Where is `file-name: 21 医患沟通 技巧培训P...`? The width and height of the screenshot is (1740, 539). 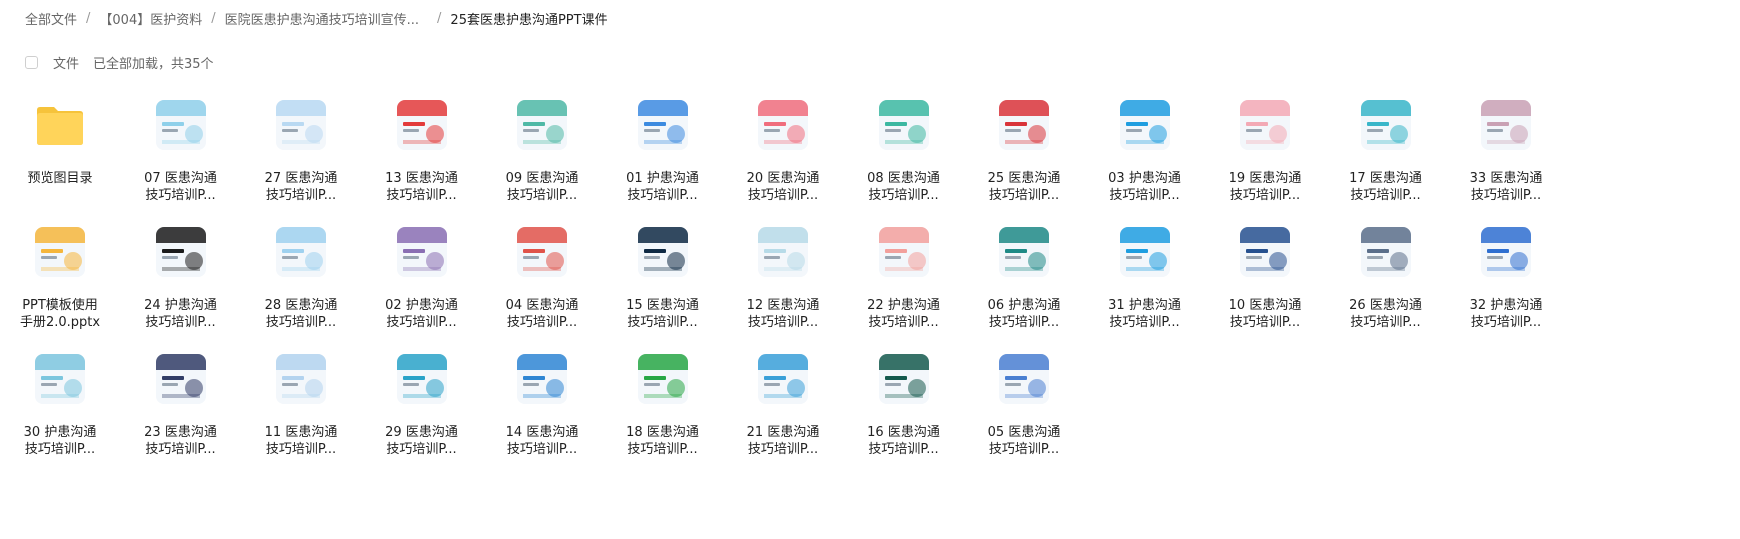
file-name: 21 医患沟通 技巧培训P... is located at coordinates (783, 441).